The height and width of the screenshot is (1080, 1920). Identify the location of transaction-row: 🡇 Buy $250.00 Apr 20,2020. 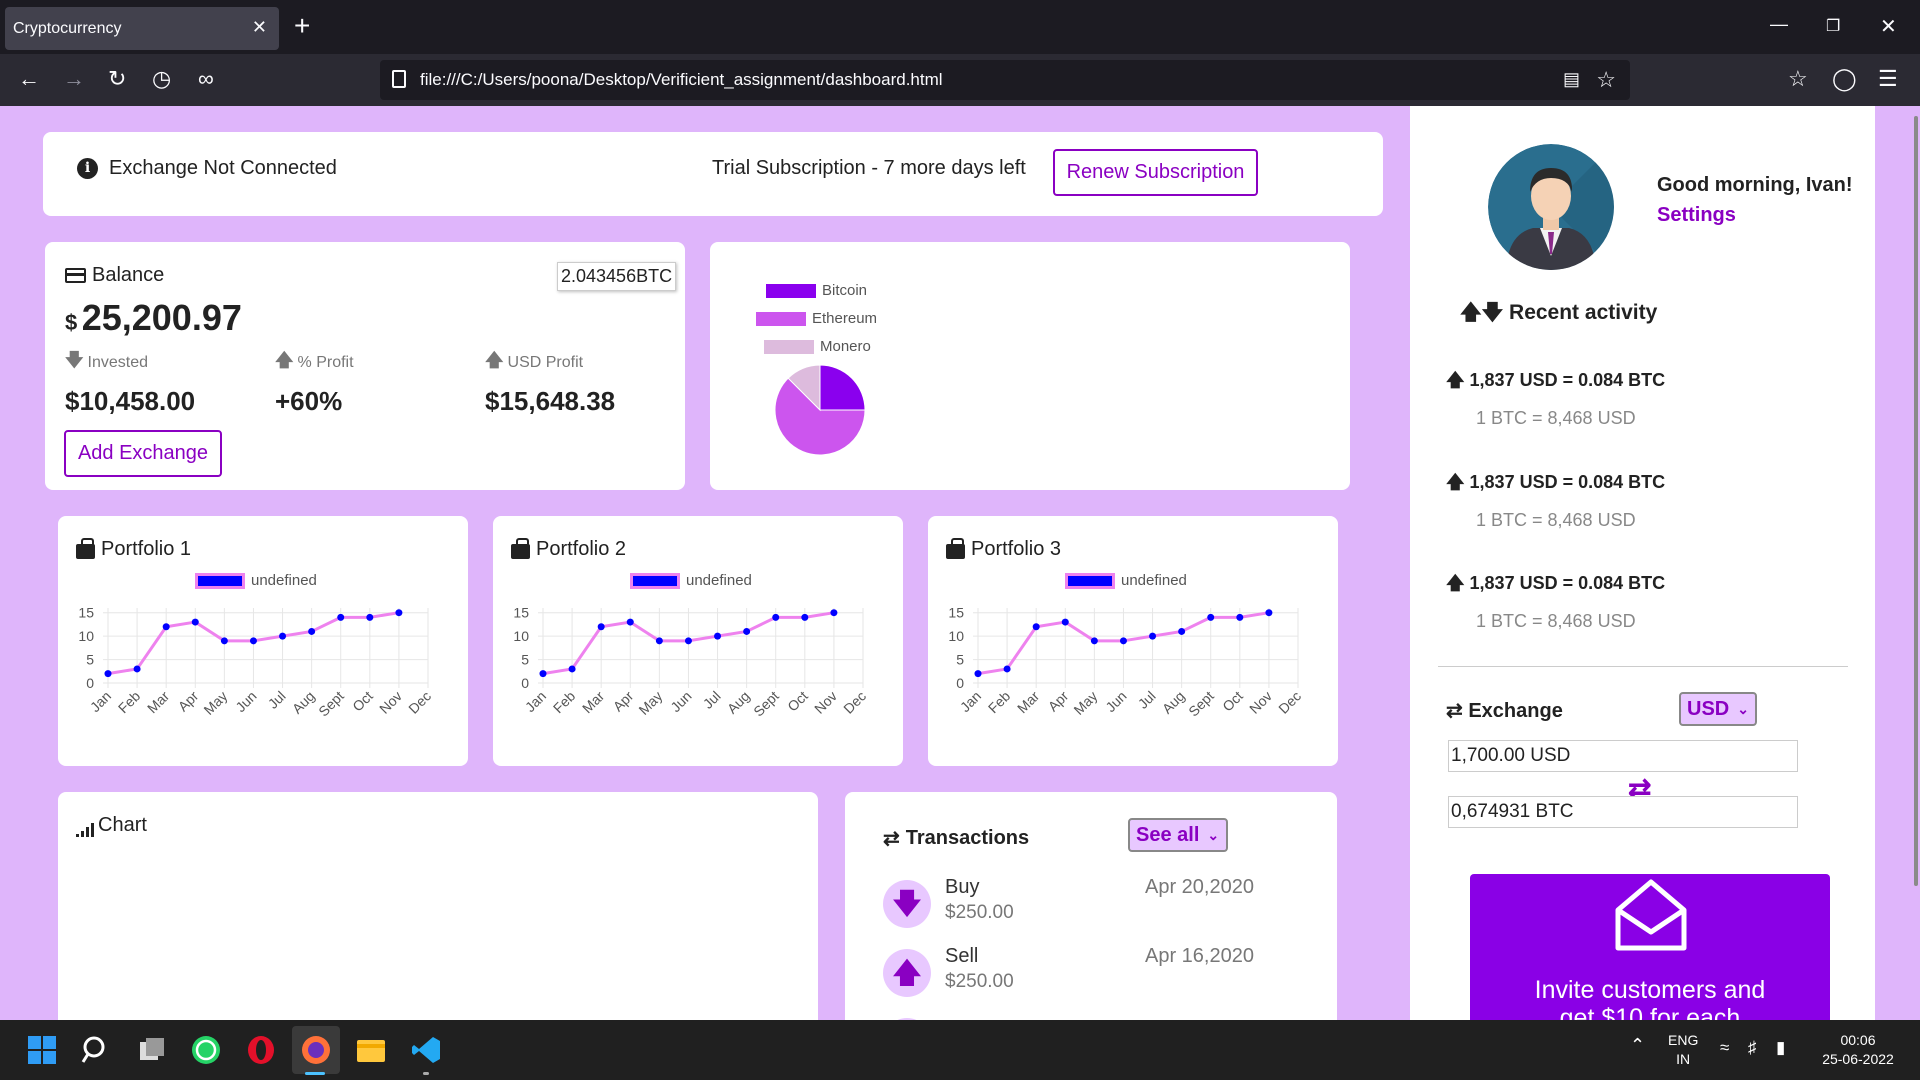
(1093, 904).